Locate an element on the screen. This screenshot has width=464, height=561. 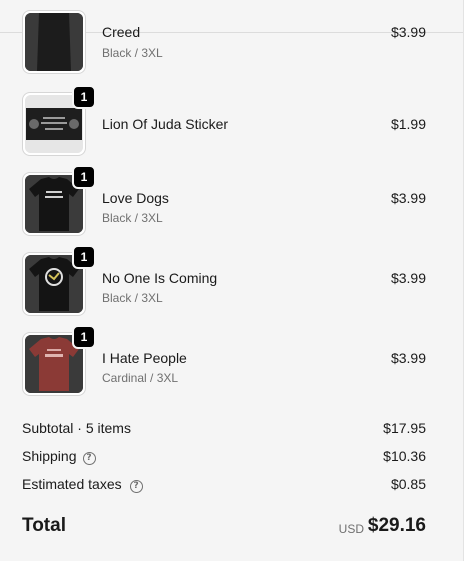
total-value: $29.16 is located at coordinates (396, 525).